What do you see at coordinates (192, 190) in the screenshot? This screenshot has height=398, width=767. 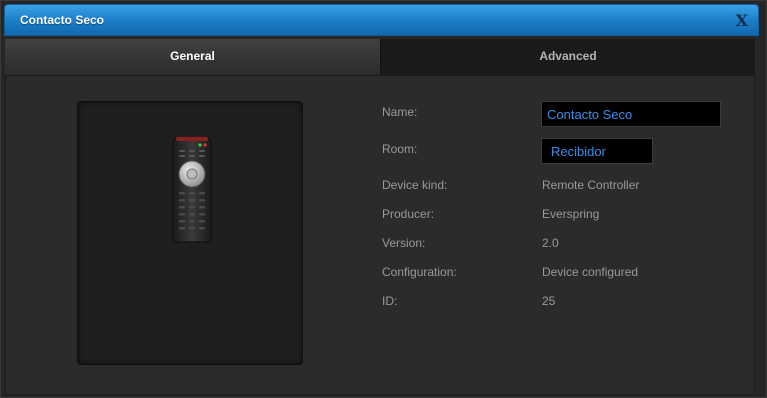 I see `remote-controller-icon` at bounding box center [192, 190].